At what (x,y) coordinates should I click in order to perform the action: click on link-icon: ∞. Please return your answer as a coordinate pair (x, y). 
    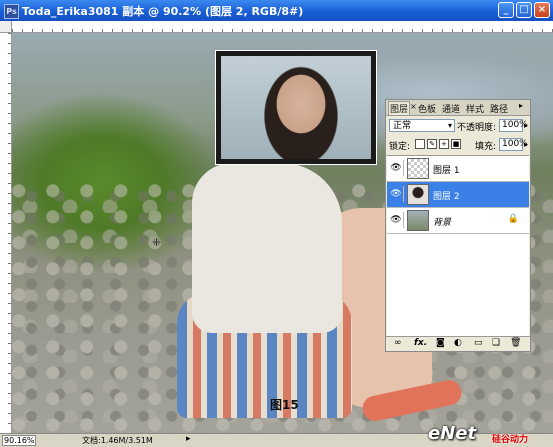
    Looking at the image, I should click on (398, 343).